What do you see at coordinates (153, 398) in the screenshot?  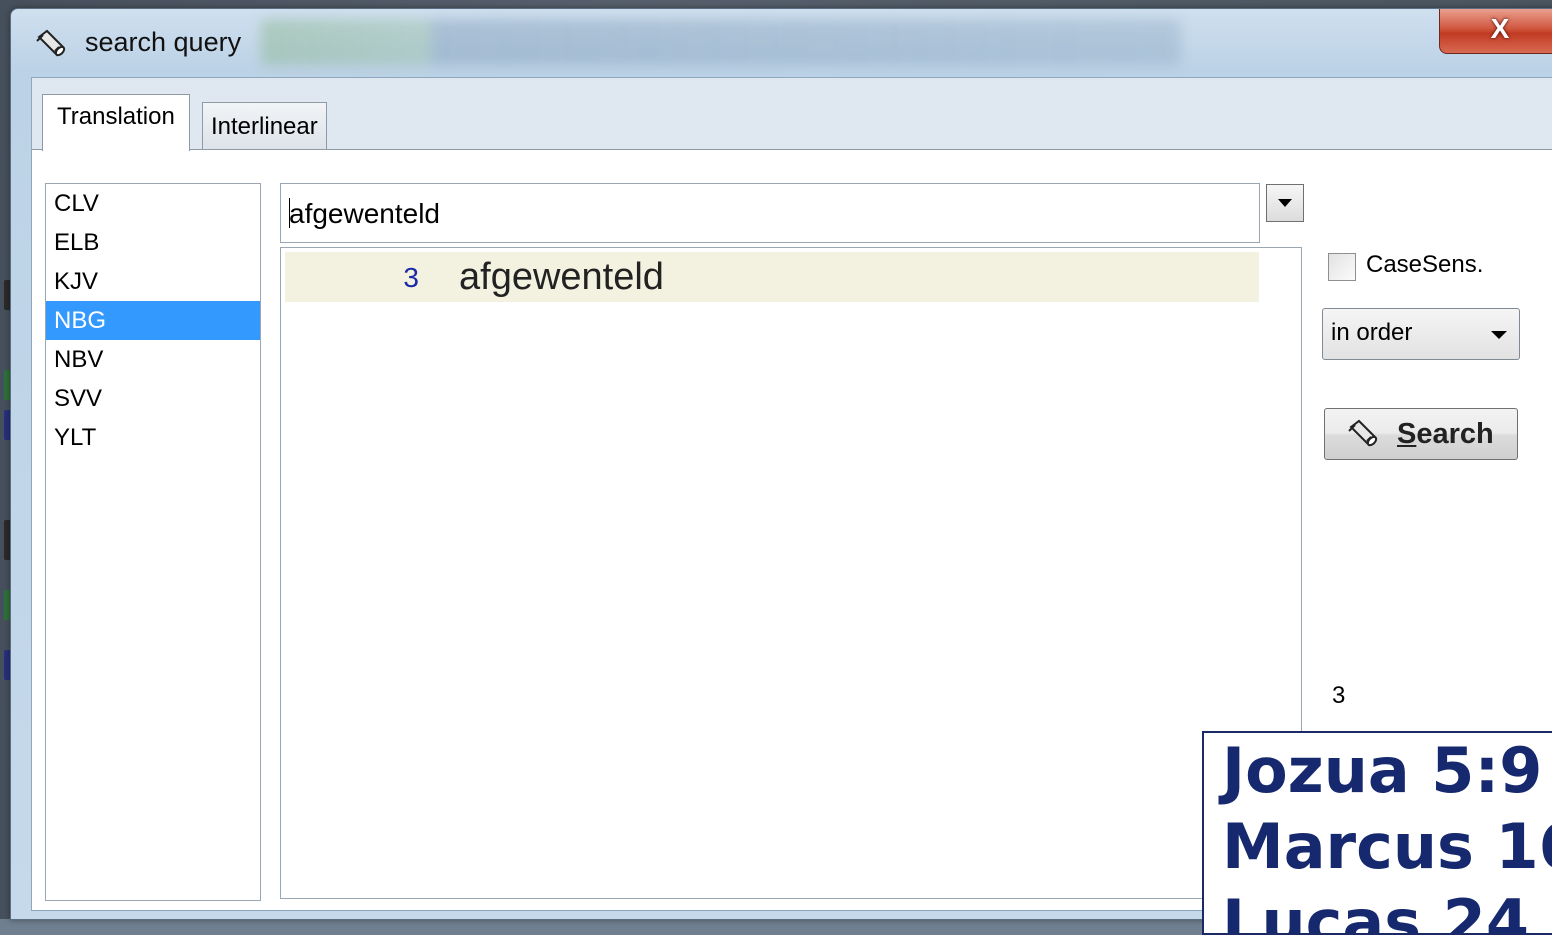 I see `version-item-svv: SVV` at bounding box center [153, 398].